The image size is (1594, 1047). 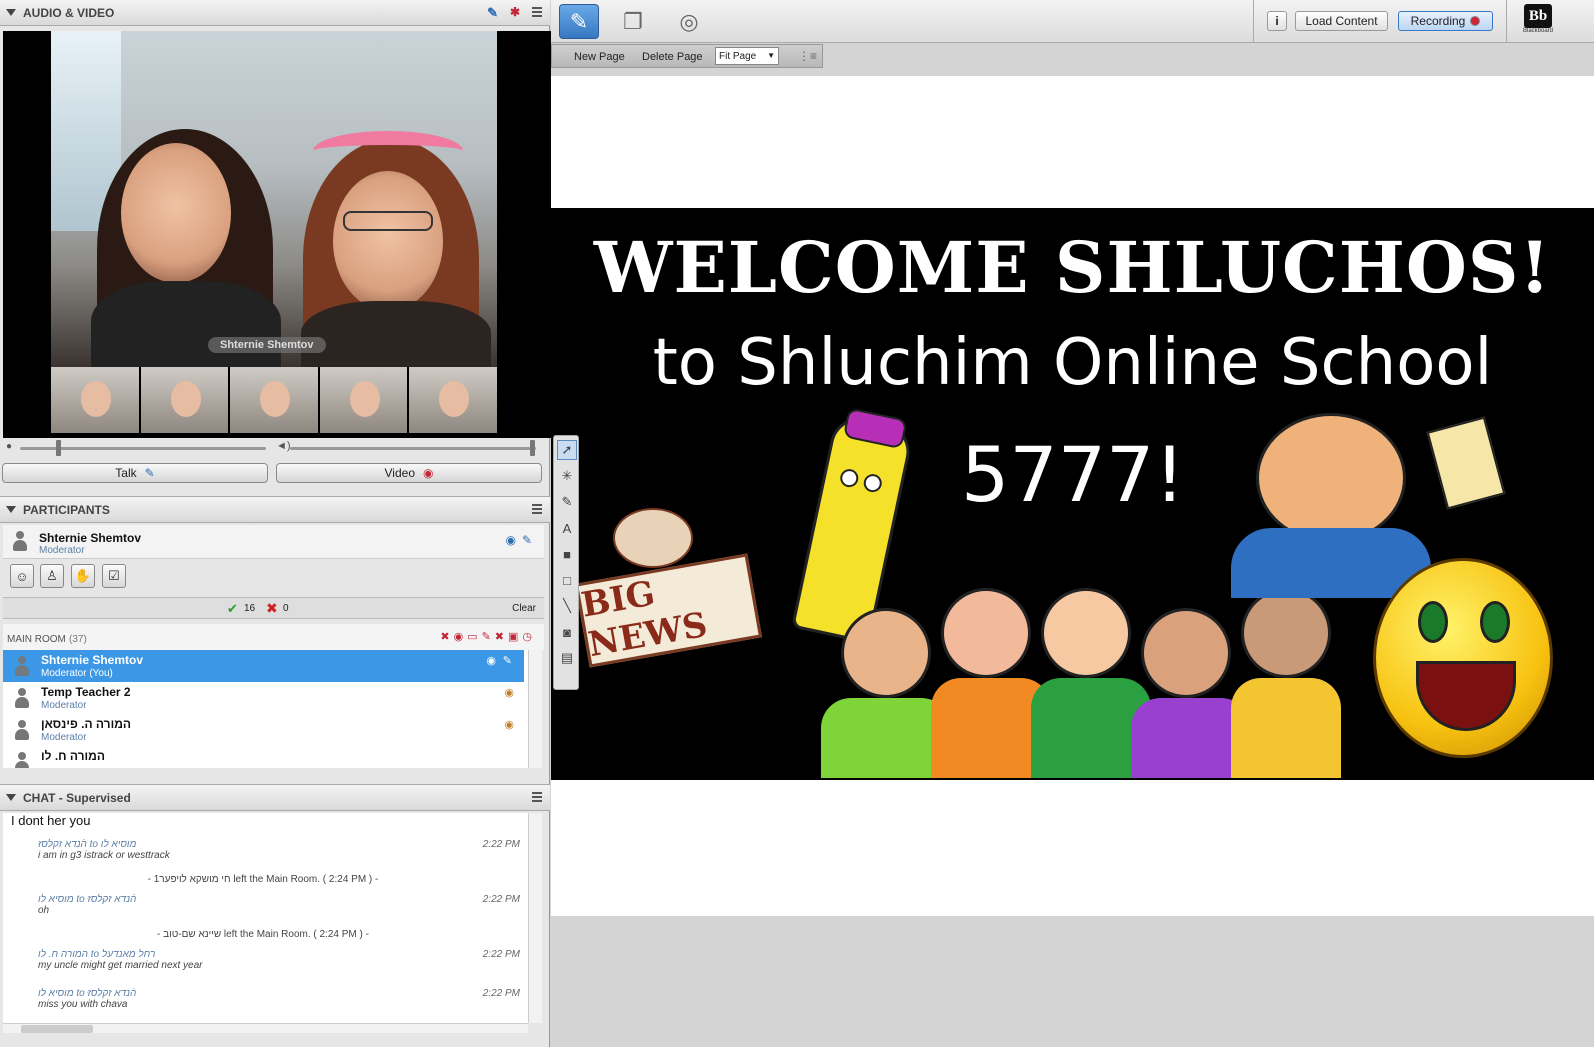 What do you see at coordinates (92, 660) in the screenshot?
I see `participant-name: Shternie Shemtov` at bounding box center [92, 660].